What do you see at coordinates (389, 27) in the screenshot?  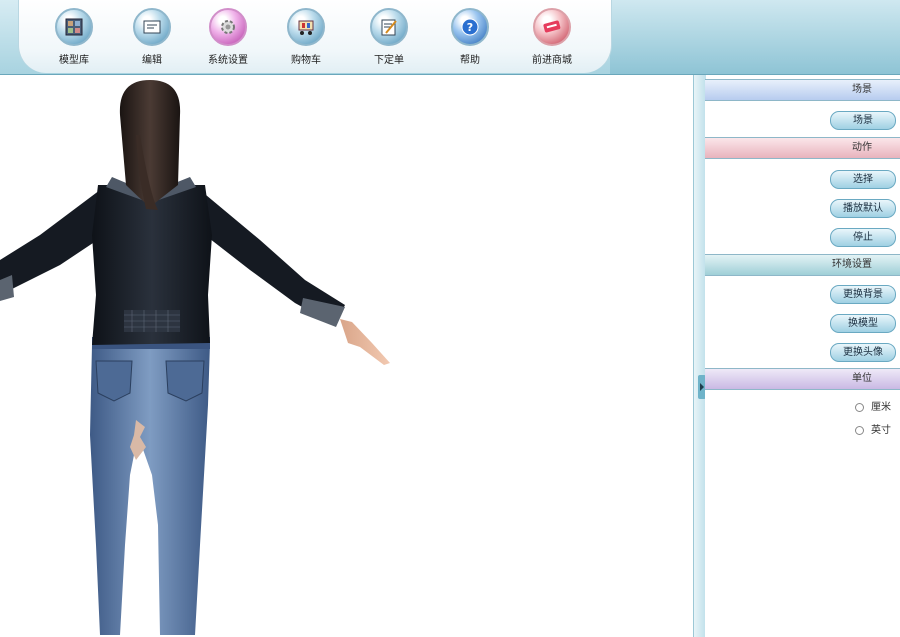 I see `order-icon` at bounding box center [389, 27].